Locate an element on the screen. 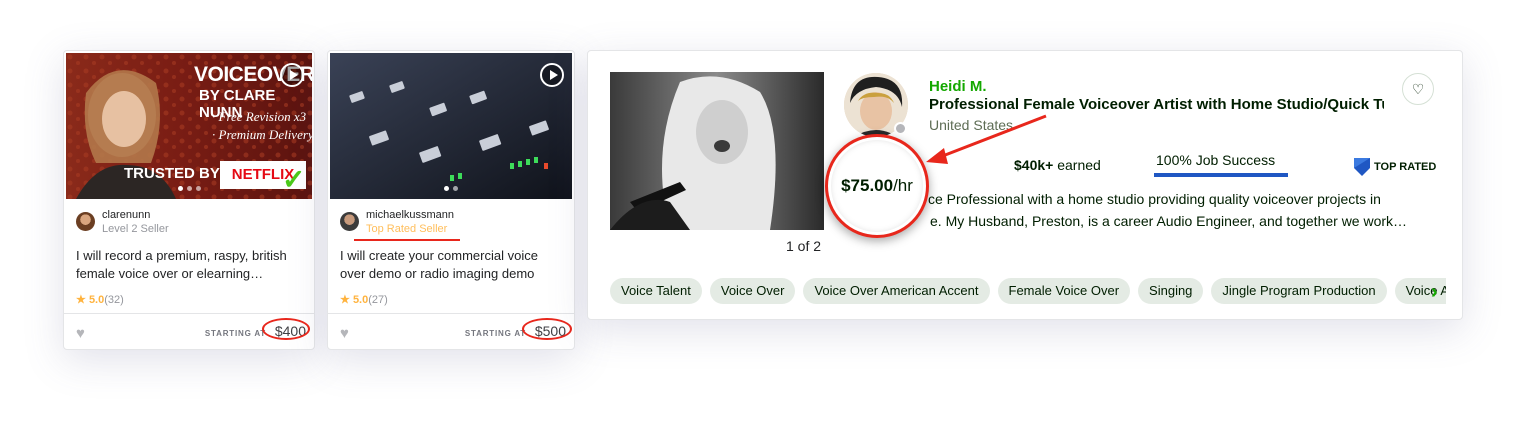 Image resolution: width=1524 pixels, height=427 pixels. thumb-feature-1: · Free Revision x3 is located at coordinates (259, 116).